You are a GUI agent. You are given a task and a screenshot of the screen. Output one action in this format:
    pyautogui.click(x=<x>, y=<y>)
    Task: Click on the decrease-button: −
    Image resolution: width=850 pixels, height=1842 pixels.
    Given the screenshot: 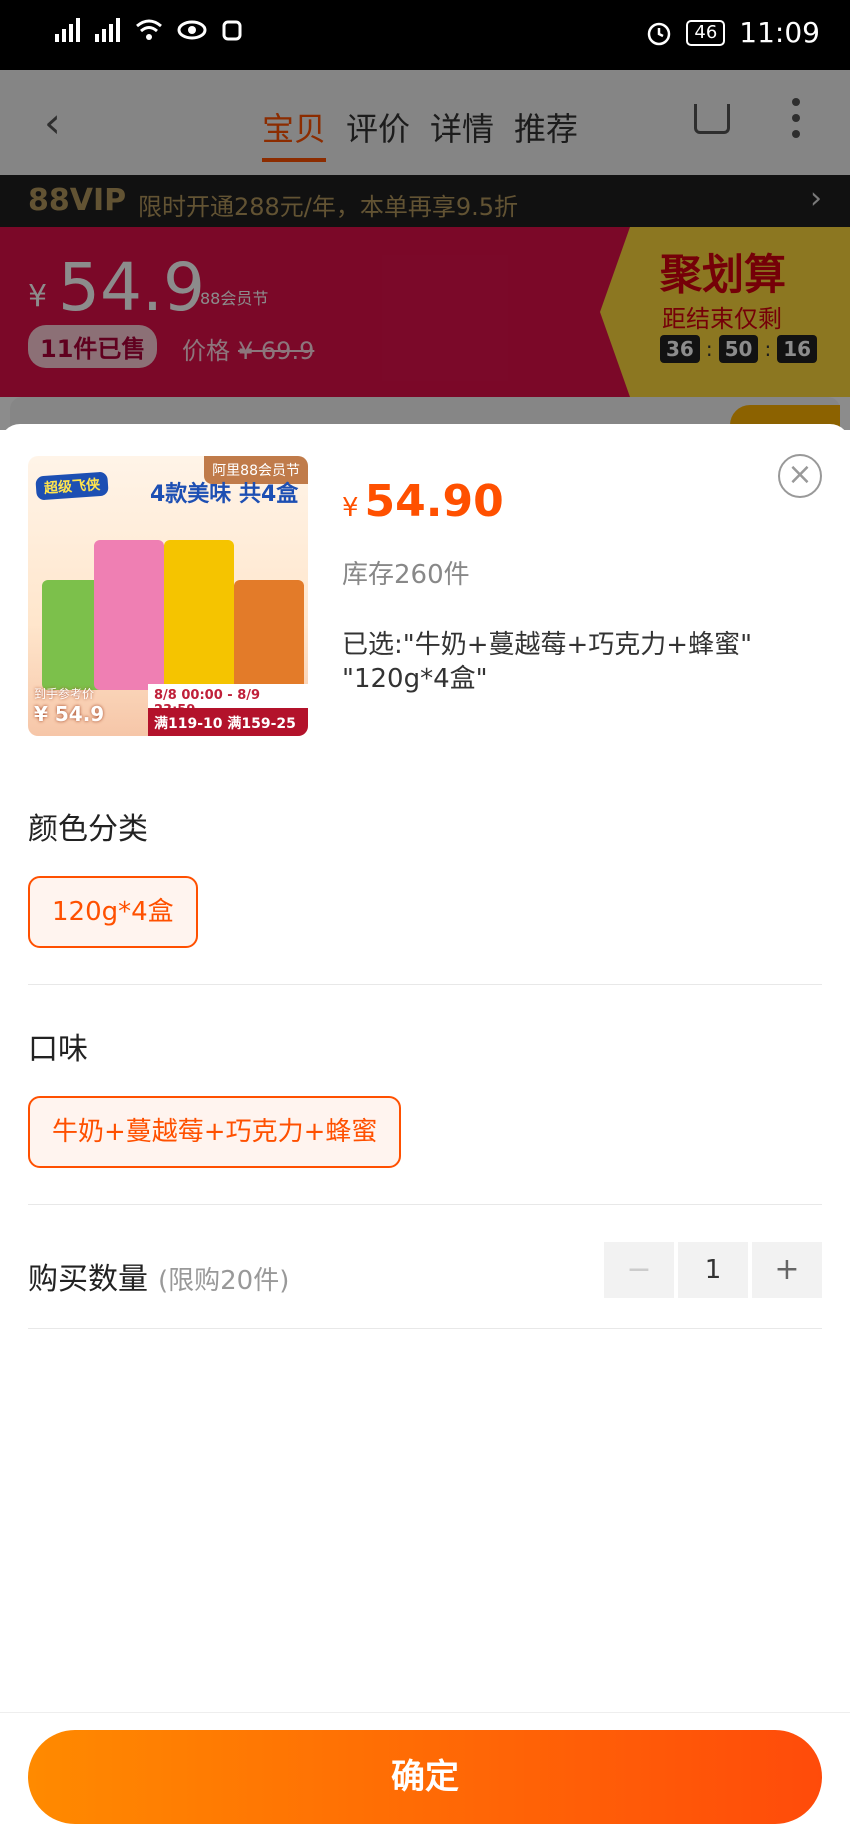 What is the action you would take?
    pyautogui.click(x=639, y=1270)
    